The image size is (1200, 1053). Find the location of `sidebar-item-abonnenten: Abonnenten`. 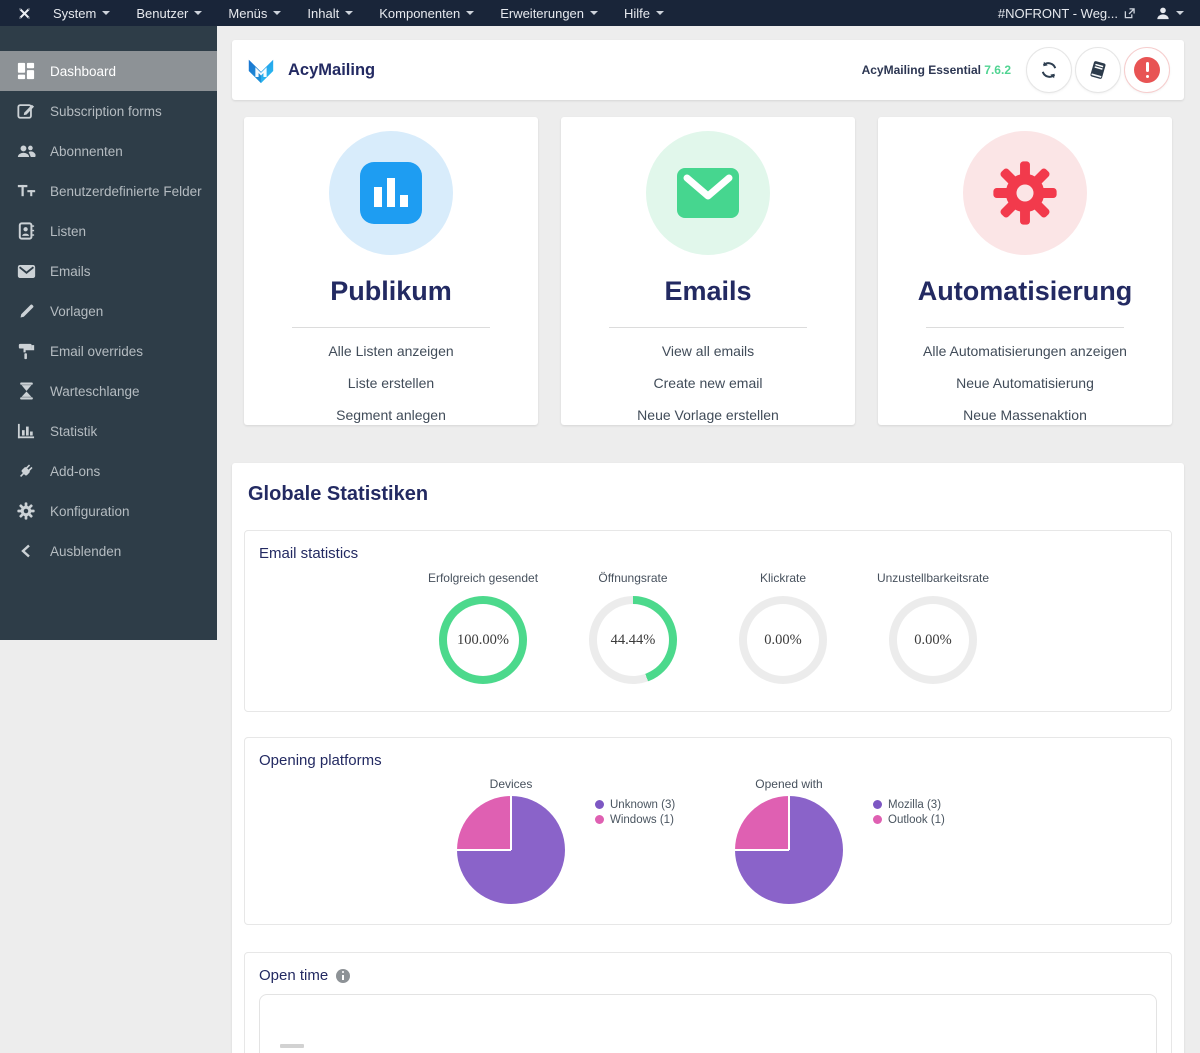

sidebar-item-abonnenten: Abonnenten is located at coordinates (108, 151).